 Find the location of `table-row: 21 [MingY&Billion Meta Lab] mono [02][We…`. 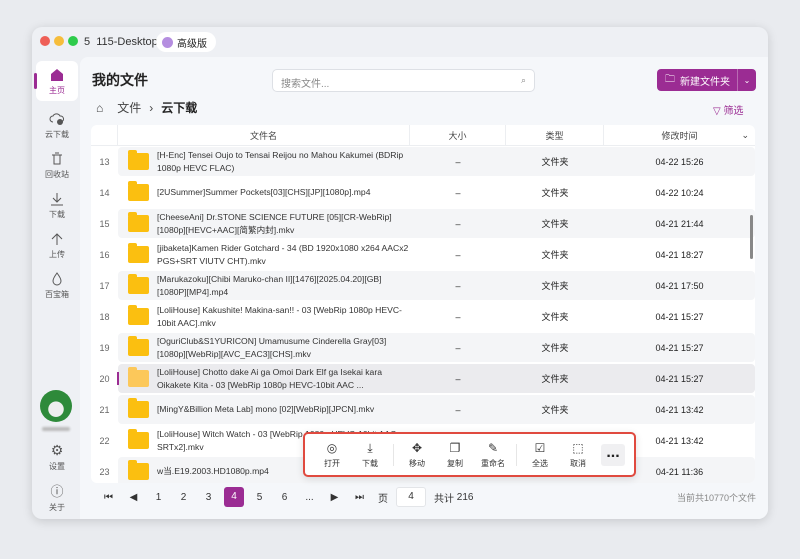

table-row: 21 [MingY&Billion Meta Lab] mono [02][We… is located at coordinates (423, 409).